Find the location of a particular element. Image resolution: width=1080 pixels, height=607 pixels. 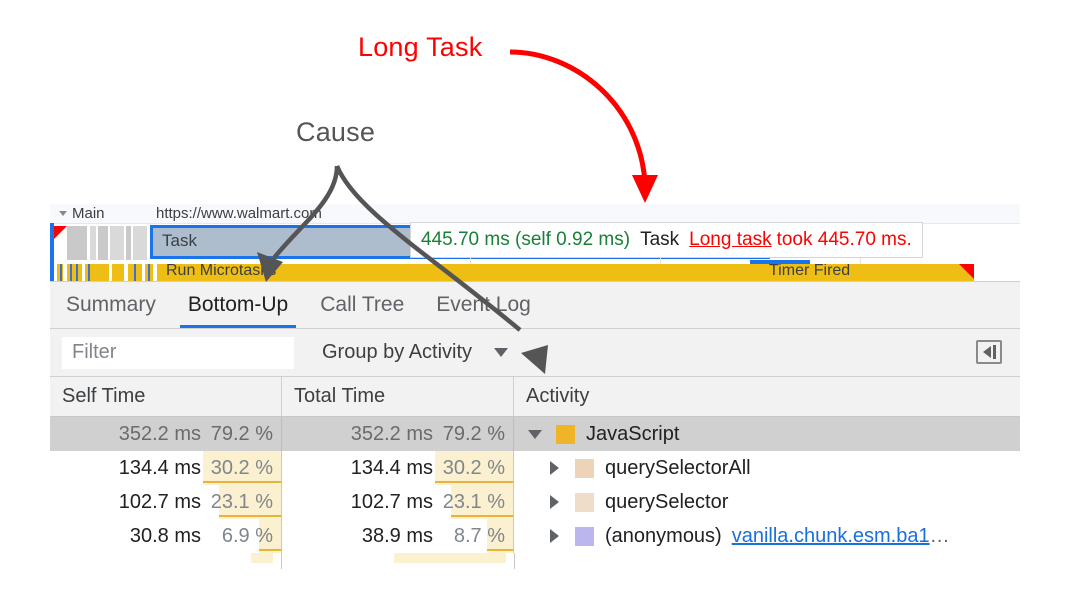

cell-total-time: 38.9 ms 8.7 % is located at coordinates (398, 536).